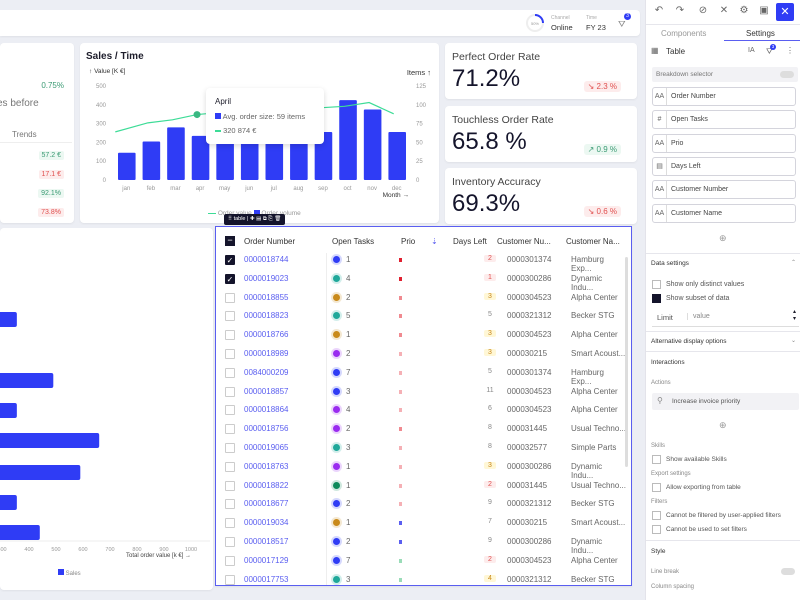 The height and width of the screenshot is (600, 800). I want to click on data-settings-heading: Data settings, so click(670, 263).